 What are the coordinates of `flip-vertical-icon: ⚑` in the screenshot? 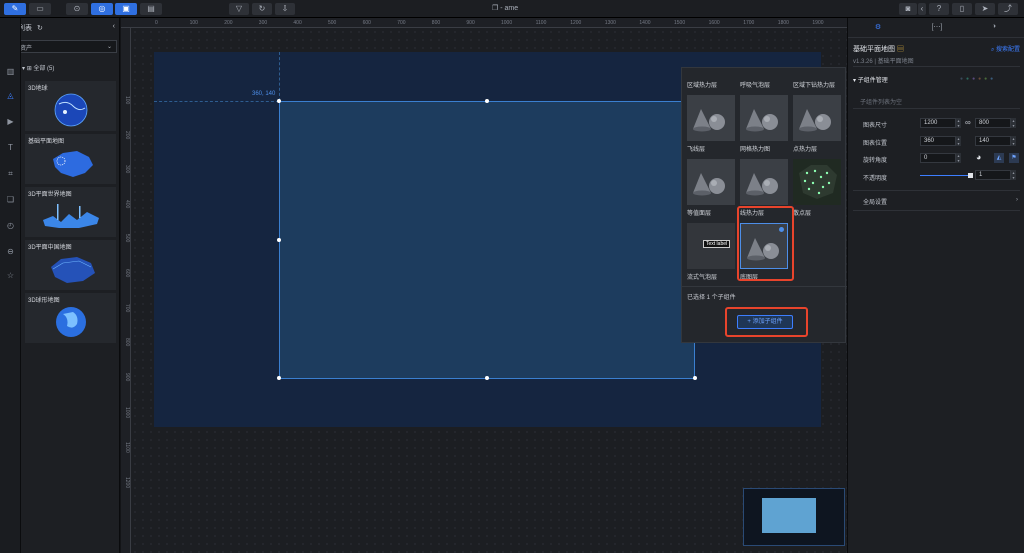 It's located at (1014, 158).